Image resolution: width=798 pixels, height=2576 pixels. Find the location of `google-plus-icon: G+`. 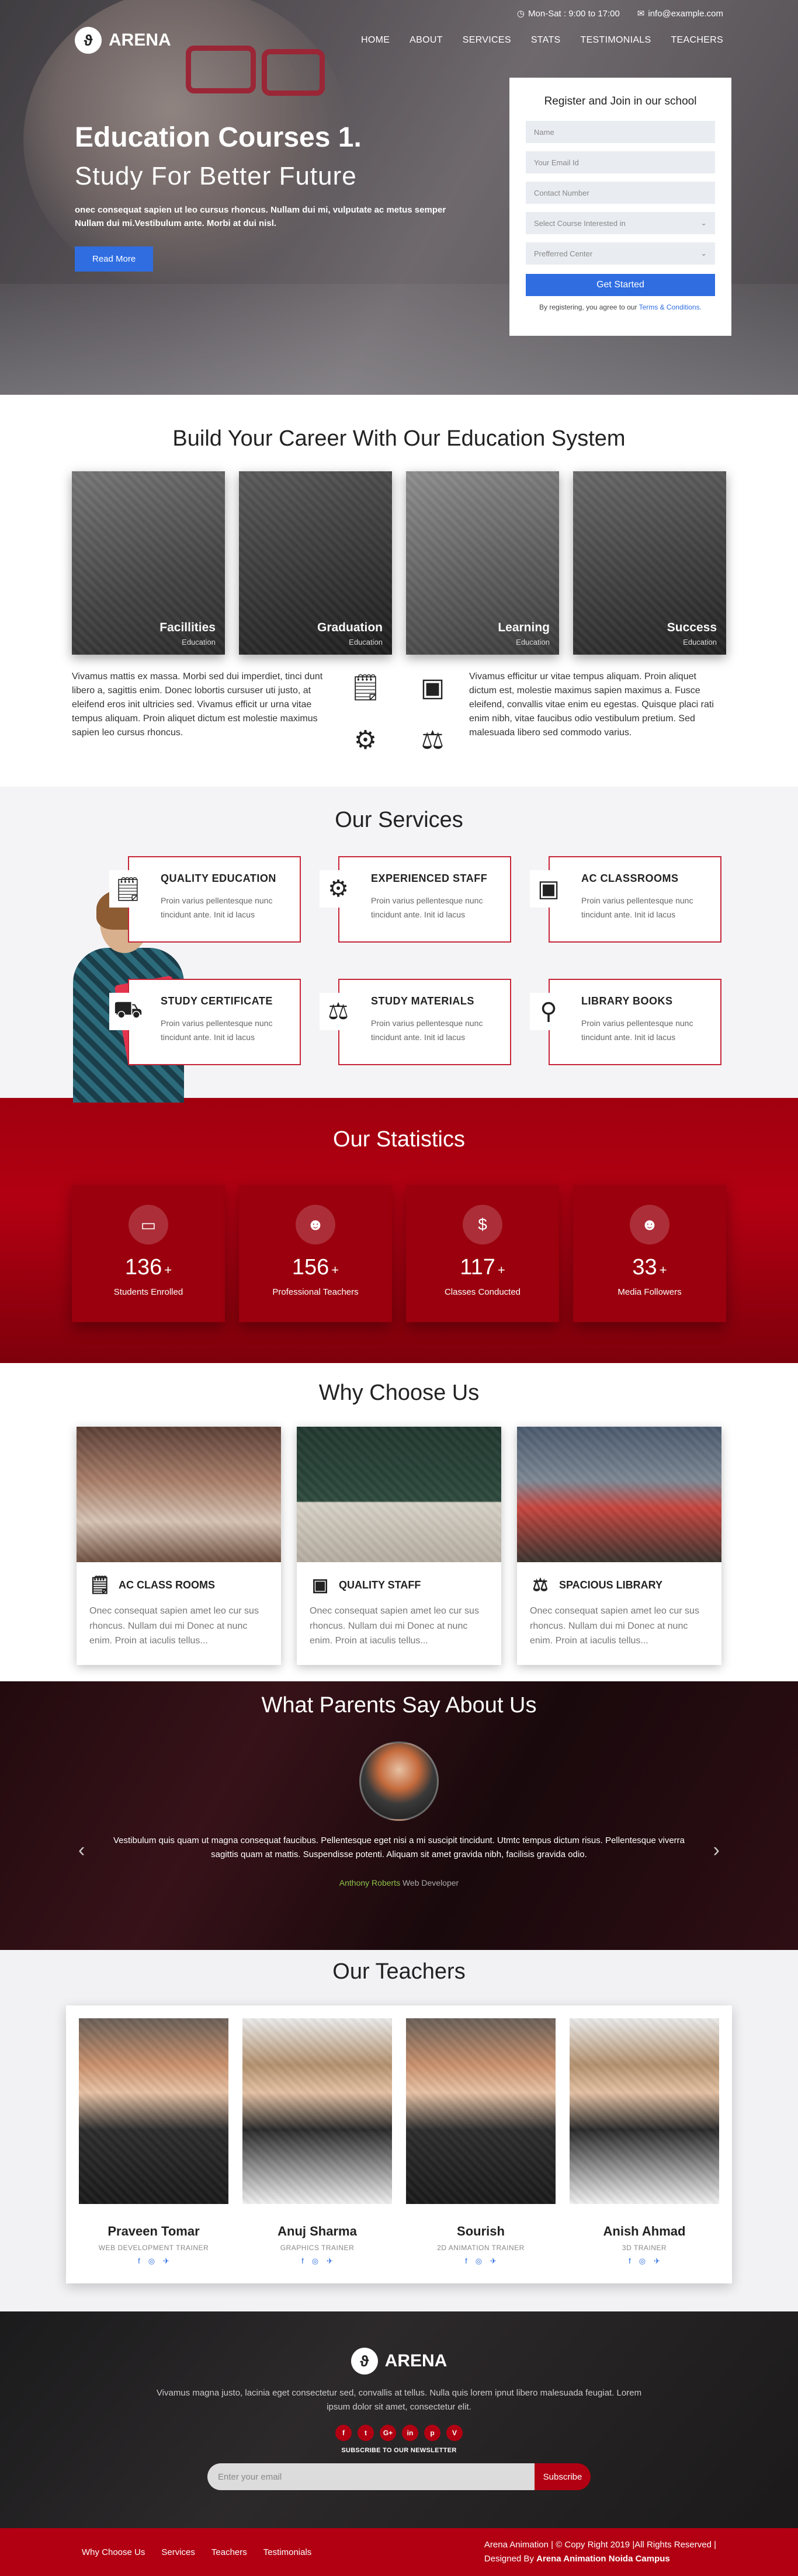

google-plus-icon: G+ is located at coordinates (388, 2433).